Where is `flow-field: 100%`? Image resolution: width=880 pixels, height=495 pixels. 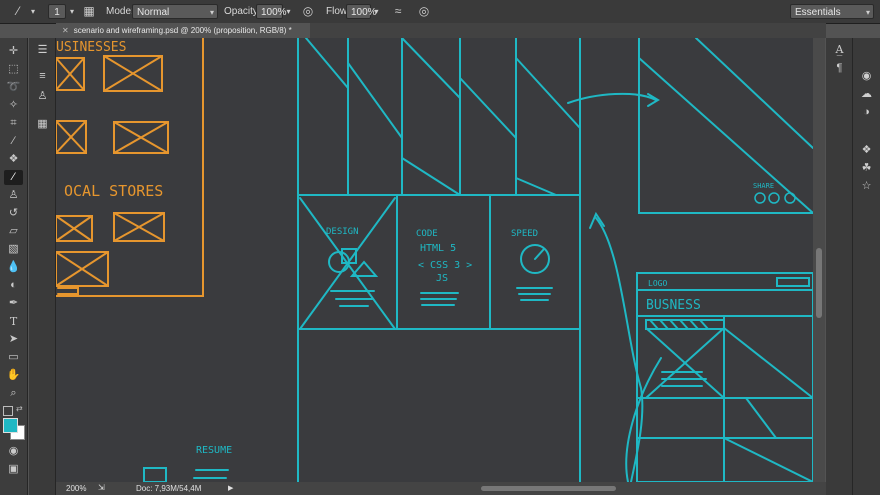 flow-field: 100% is located at coordinates (361, 11).